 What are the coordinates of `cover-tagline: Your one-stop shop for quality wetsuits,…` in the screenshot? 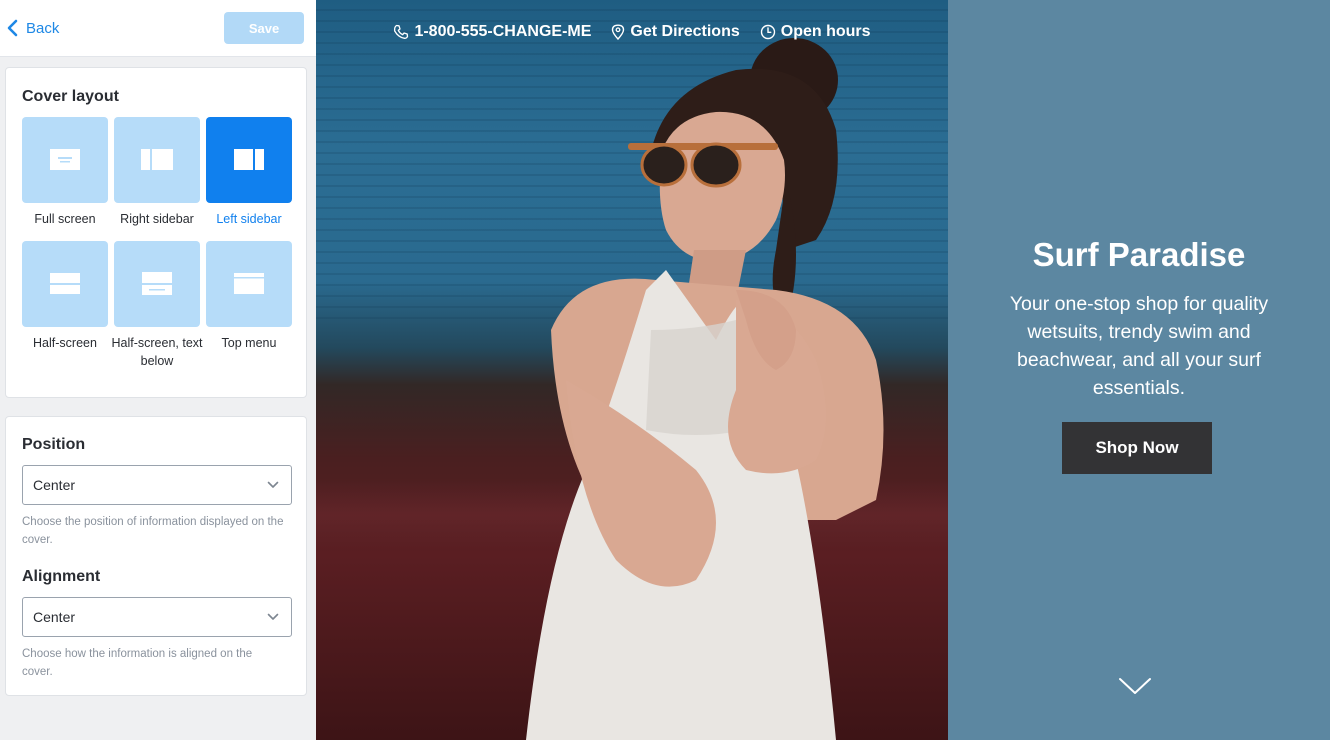 It's located at (1139, 346).